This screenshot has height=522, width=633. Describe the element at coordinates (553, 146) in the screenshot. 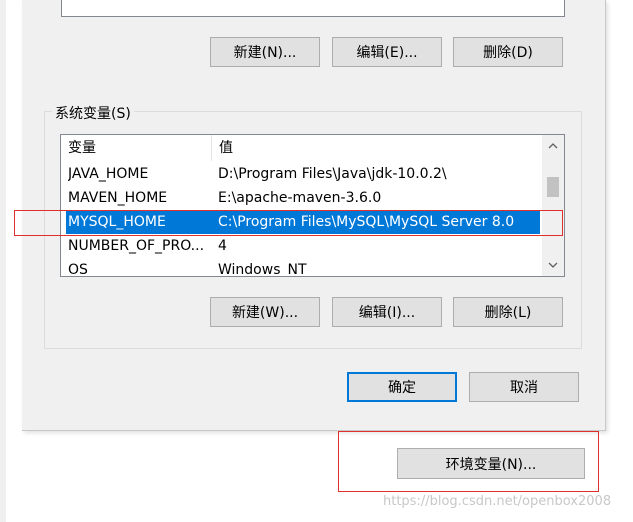

I see `chevron-up-icon` at that location.